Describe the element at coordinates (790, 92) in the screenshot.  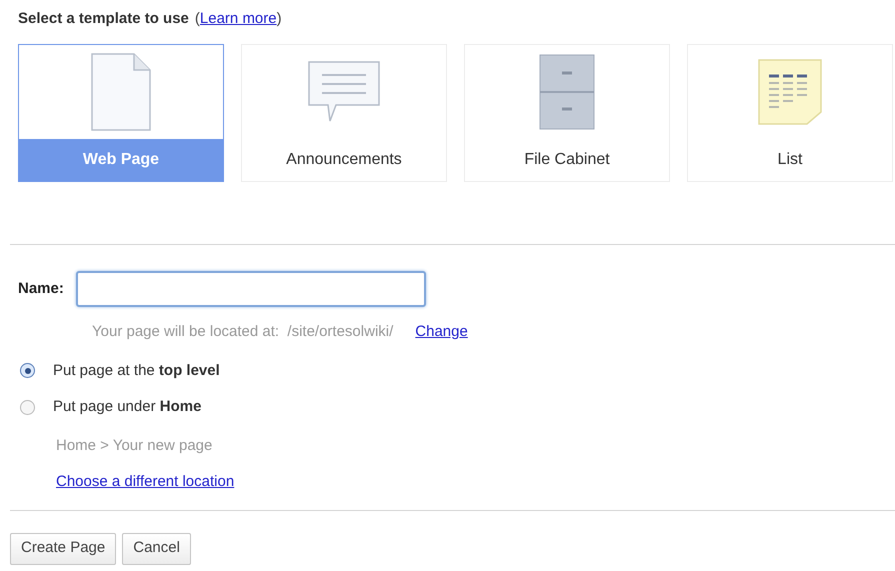
I see `list-sheet-icon` at that location.